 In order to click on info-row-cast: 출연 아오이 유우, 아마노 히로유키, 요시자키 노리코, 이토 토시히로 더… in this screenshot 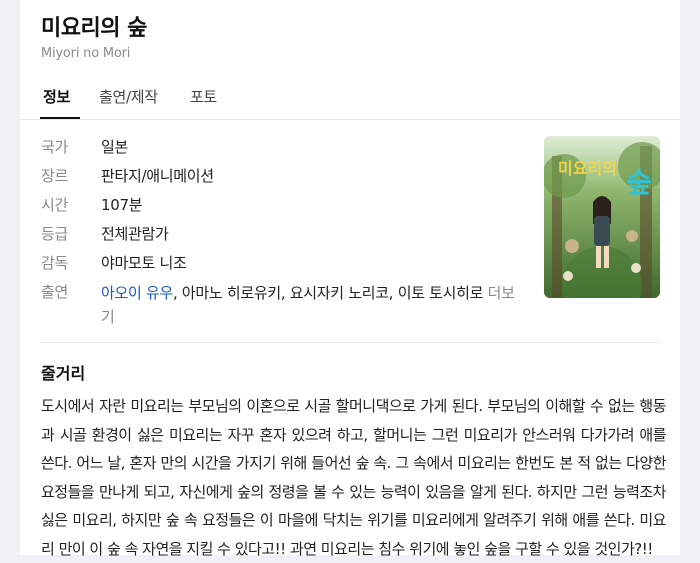, I will do `click(281, 304)`.